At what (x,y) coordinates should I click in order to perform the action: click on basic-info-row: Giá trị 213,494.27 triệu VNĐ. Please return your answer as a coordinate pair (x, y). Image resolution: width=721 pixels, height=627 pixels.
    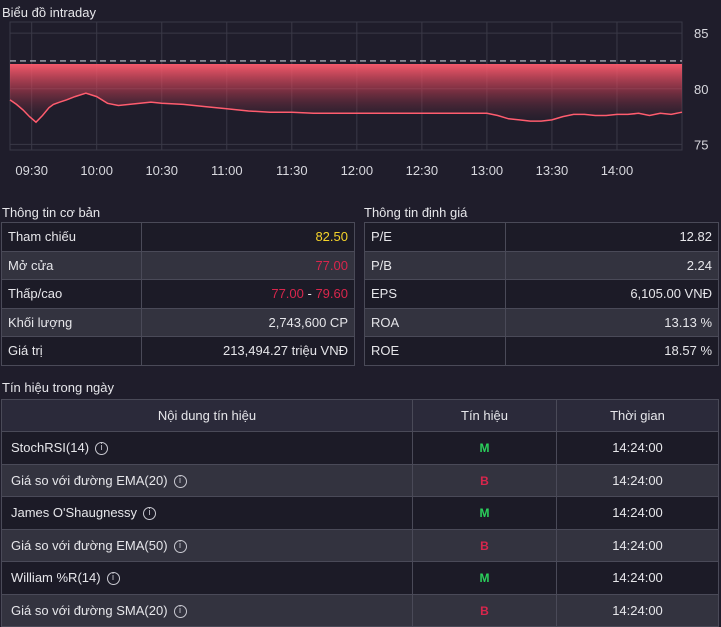
    Looking at the image, I should click on (178, 351).